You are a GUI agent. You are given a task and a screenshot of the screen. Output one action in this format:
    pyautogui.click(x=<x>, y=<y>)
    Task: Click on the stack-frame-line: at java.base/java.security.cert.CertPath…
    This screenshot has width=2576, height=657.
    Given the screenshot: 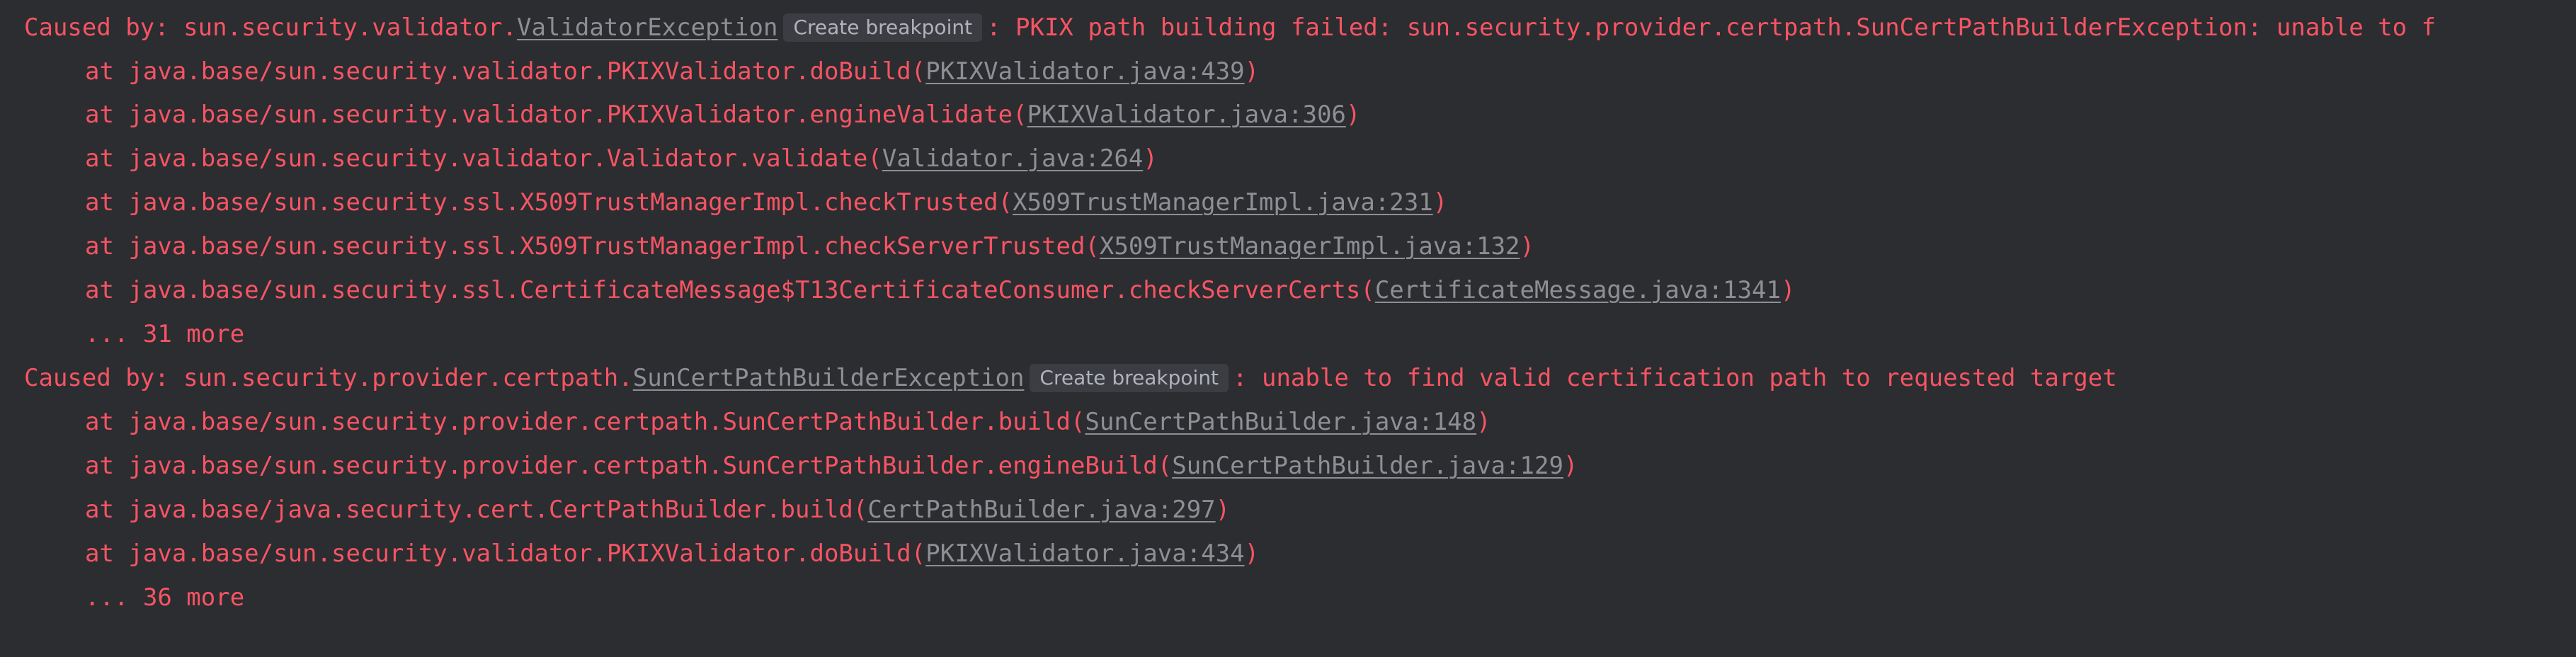 What is the action you would take?
    pyautogui.click(x=658, y=510)
    